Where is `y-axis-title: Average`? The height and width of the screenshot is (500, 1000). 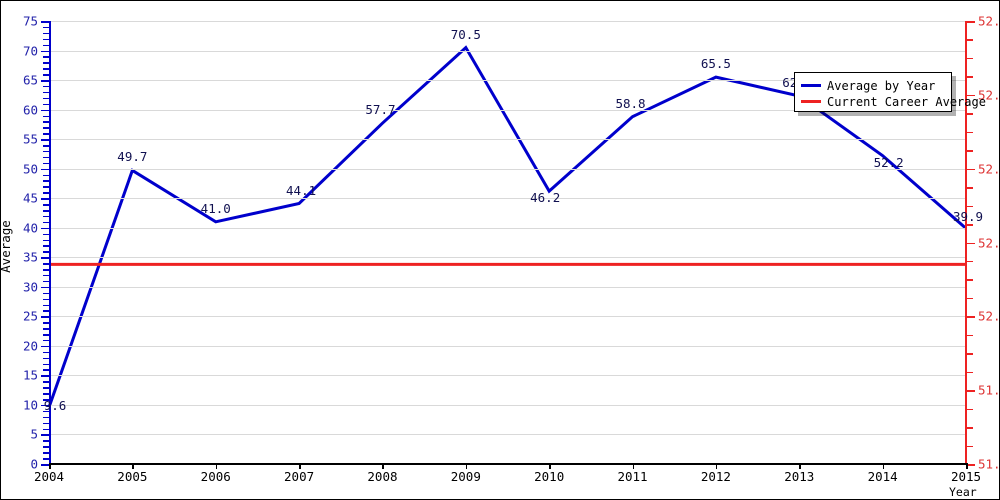
y-axis-title: Average is located at coordinates (6, 246).